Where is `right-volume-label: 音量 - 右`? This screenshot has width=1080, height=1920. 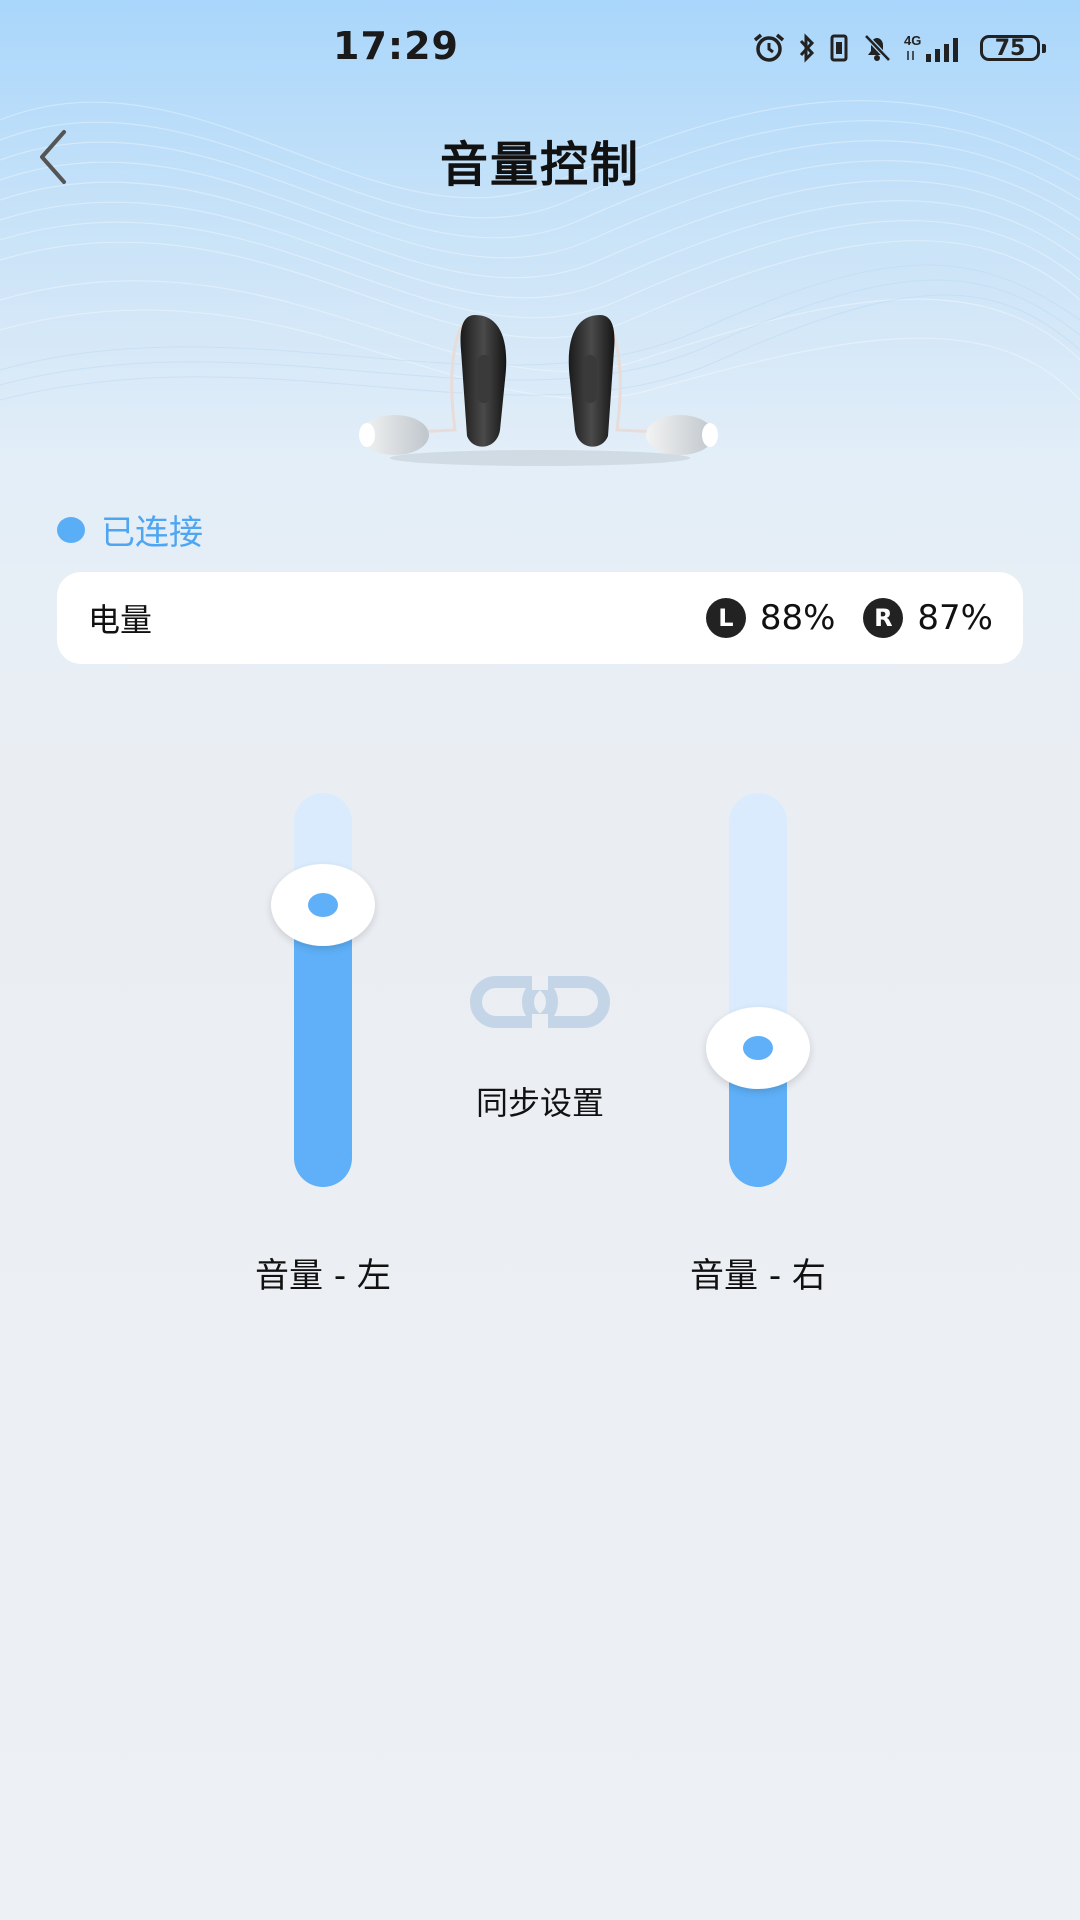 right-volume-label: 音量 - 右 is located at coordinates (758, 1276).